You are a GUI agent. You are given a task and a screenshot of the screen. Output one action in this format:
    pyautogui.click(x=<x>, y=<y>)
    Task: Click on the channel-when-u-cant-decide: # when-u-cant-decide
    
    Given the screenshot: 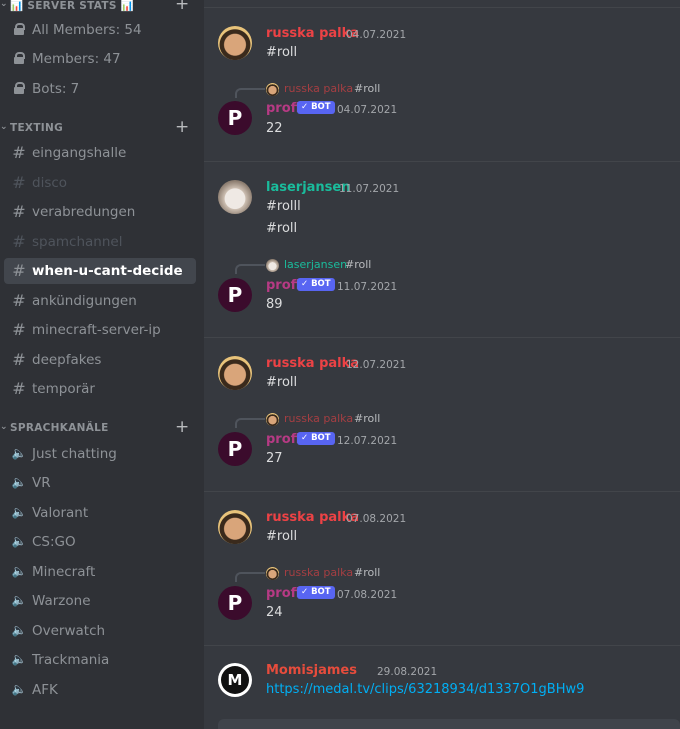 What is the action you would take?
    pyautogui.click(x=100, y=271)
    